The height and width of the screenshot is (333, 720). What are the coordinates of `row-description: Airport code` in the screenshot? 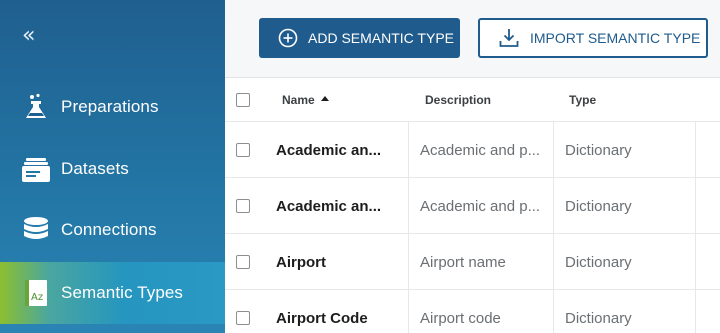 It's located at (460, 318).